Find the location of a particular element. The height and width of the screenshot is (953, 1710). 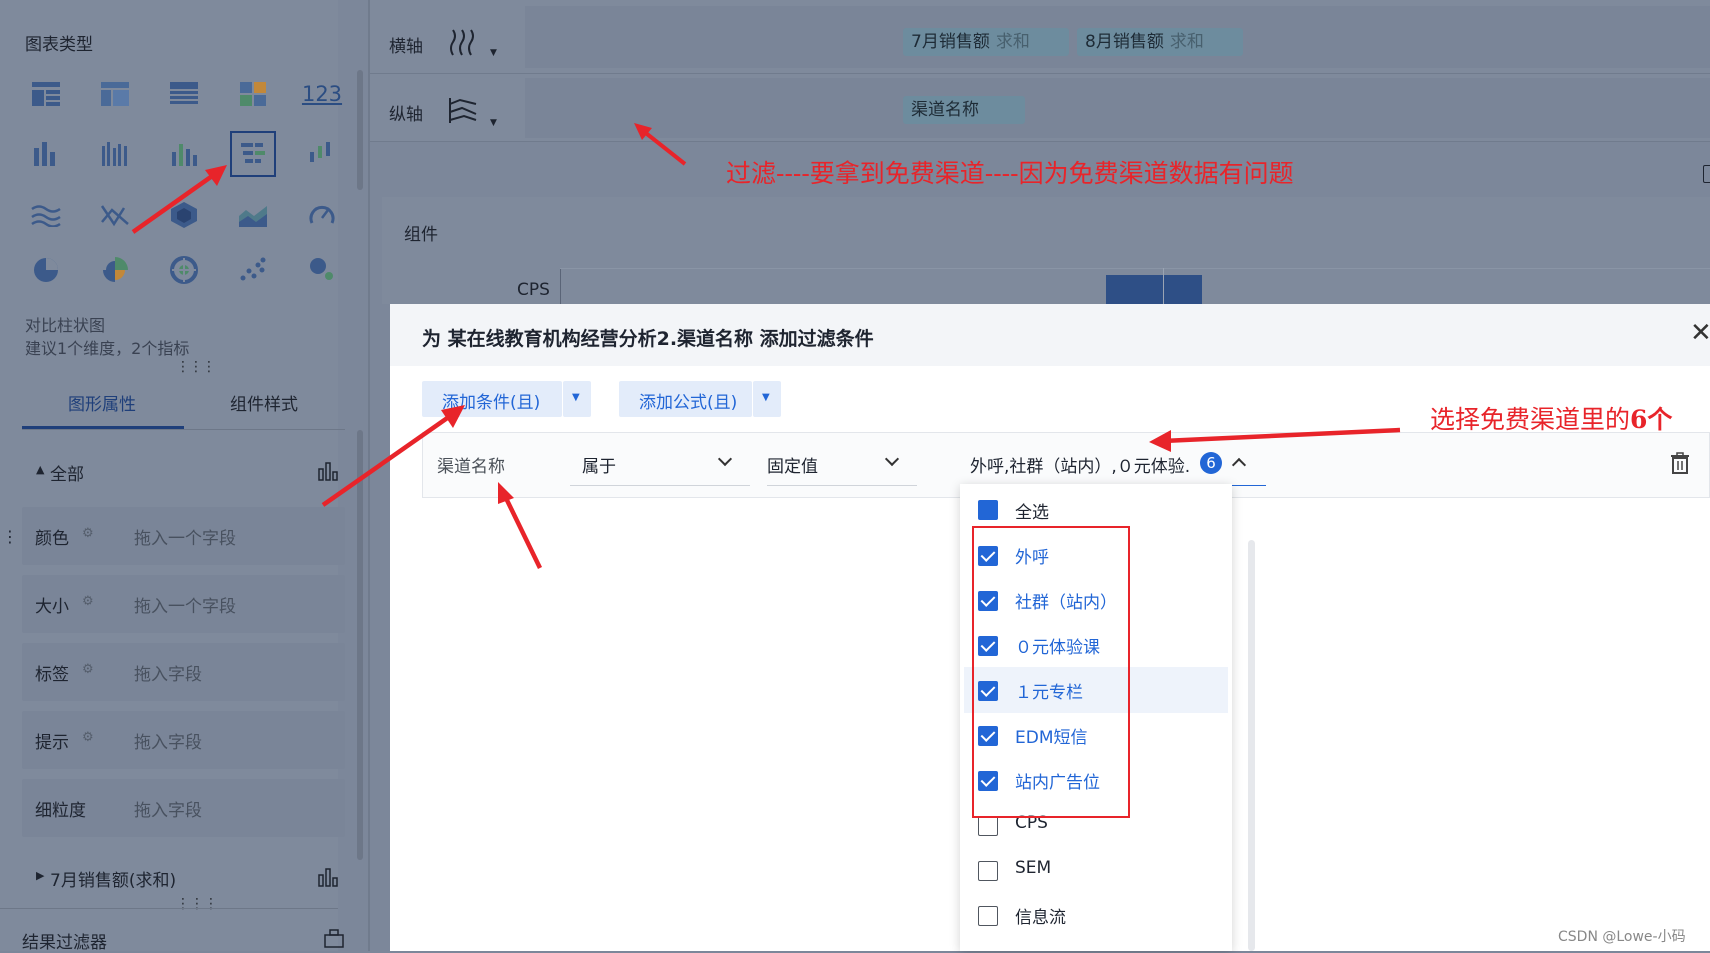

chart-bar-july is located at coordinates (1135, 289).